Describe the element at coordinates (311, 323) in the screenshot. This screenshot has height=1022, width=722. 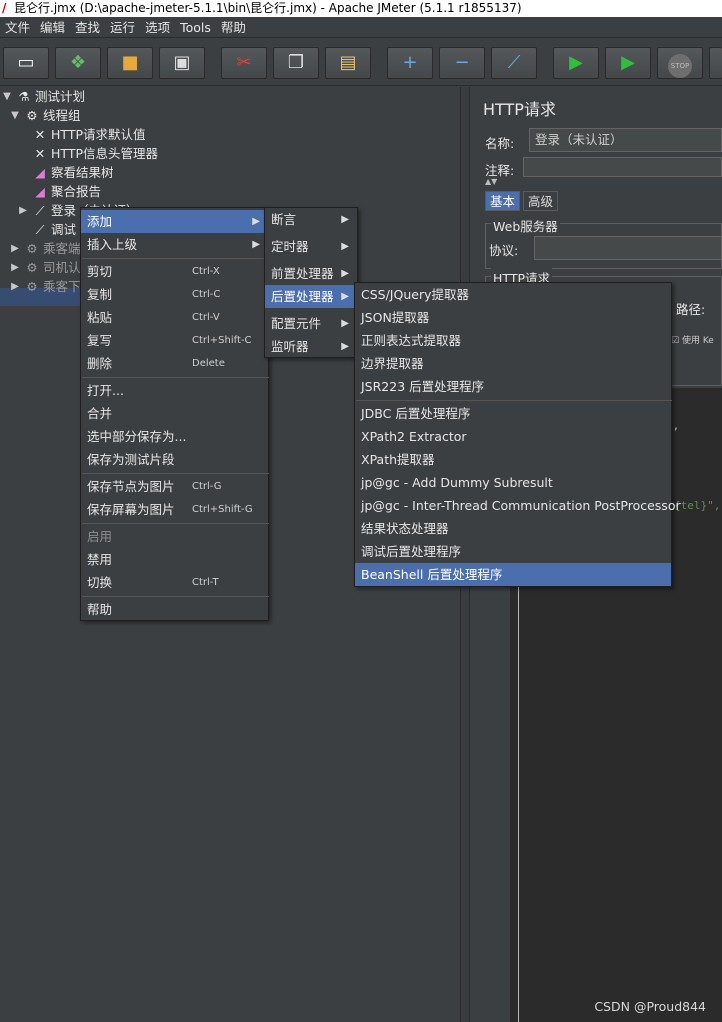
I see `submenu-item-config-elements: 配置元件 ▶` at that location.